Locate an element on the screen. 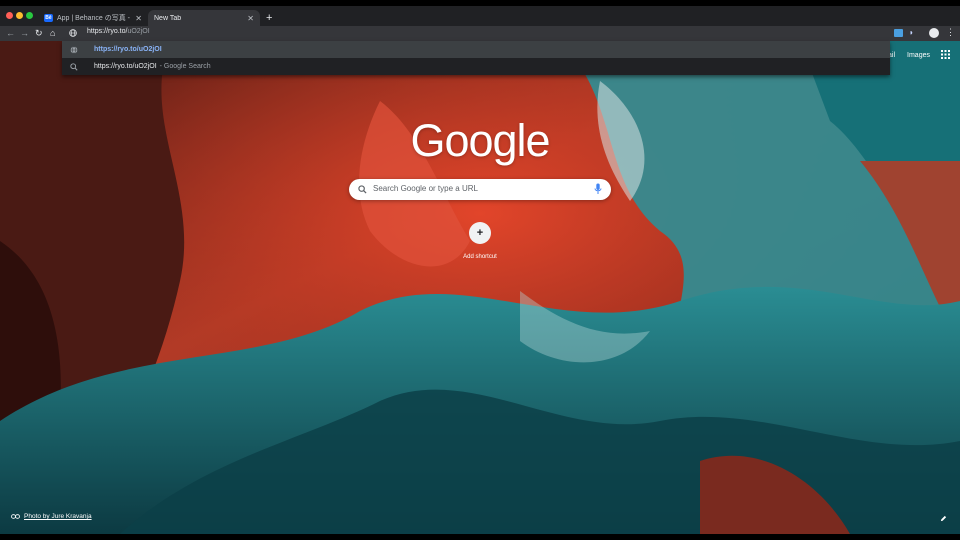  bookmark-extension-icon: ◗ is located at coordinates (911, 32).